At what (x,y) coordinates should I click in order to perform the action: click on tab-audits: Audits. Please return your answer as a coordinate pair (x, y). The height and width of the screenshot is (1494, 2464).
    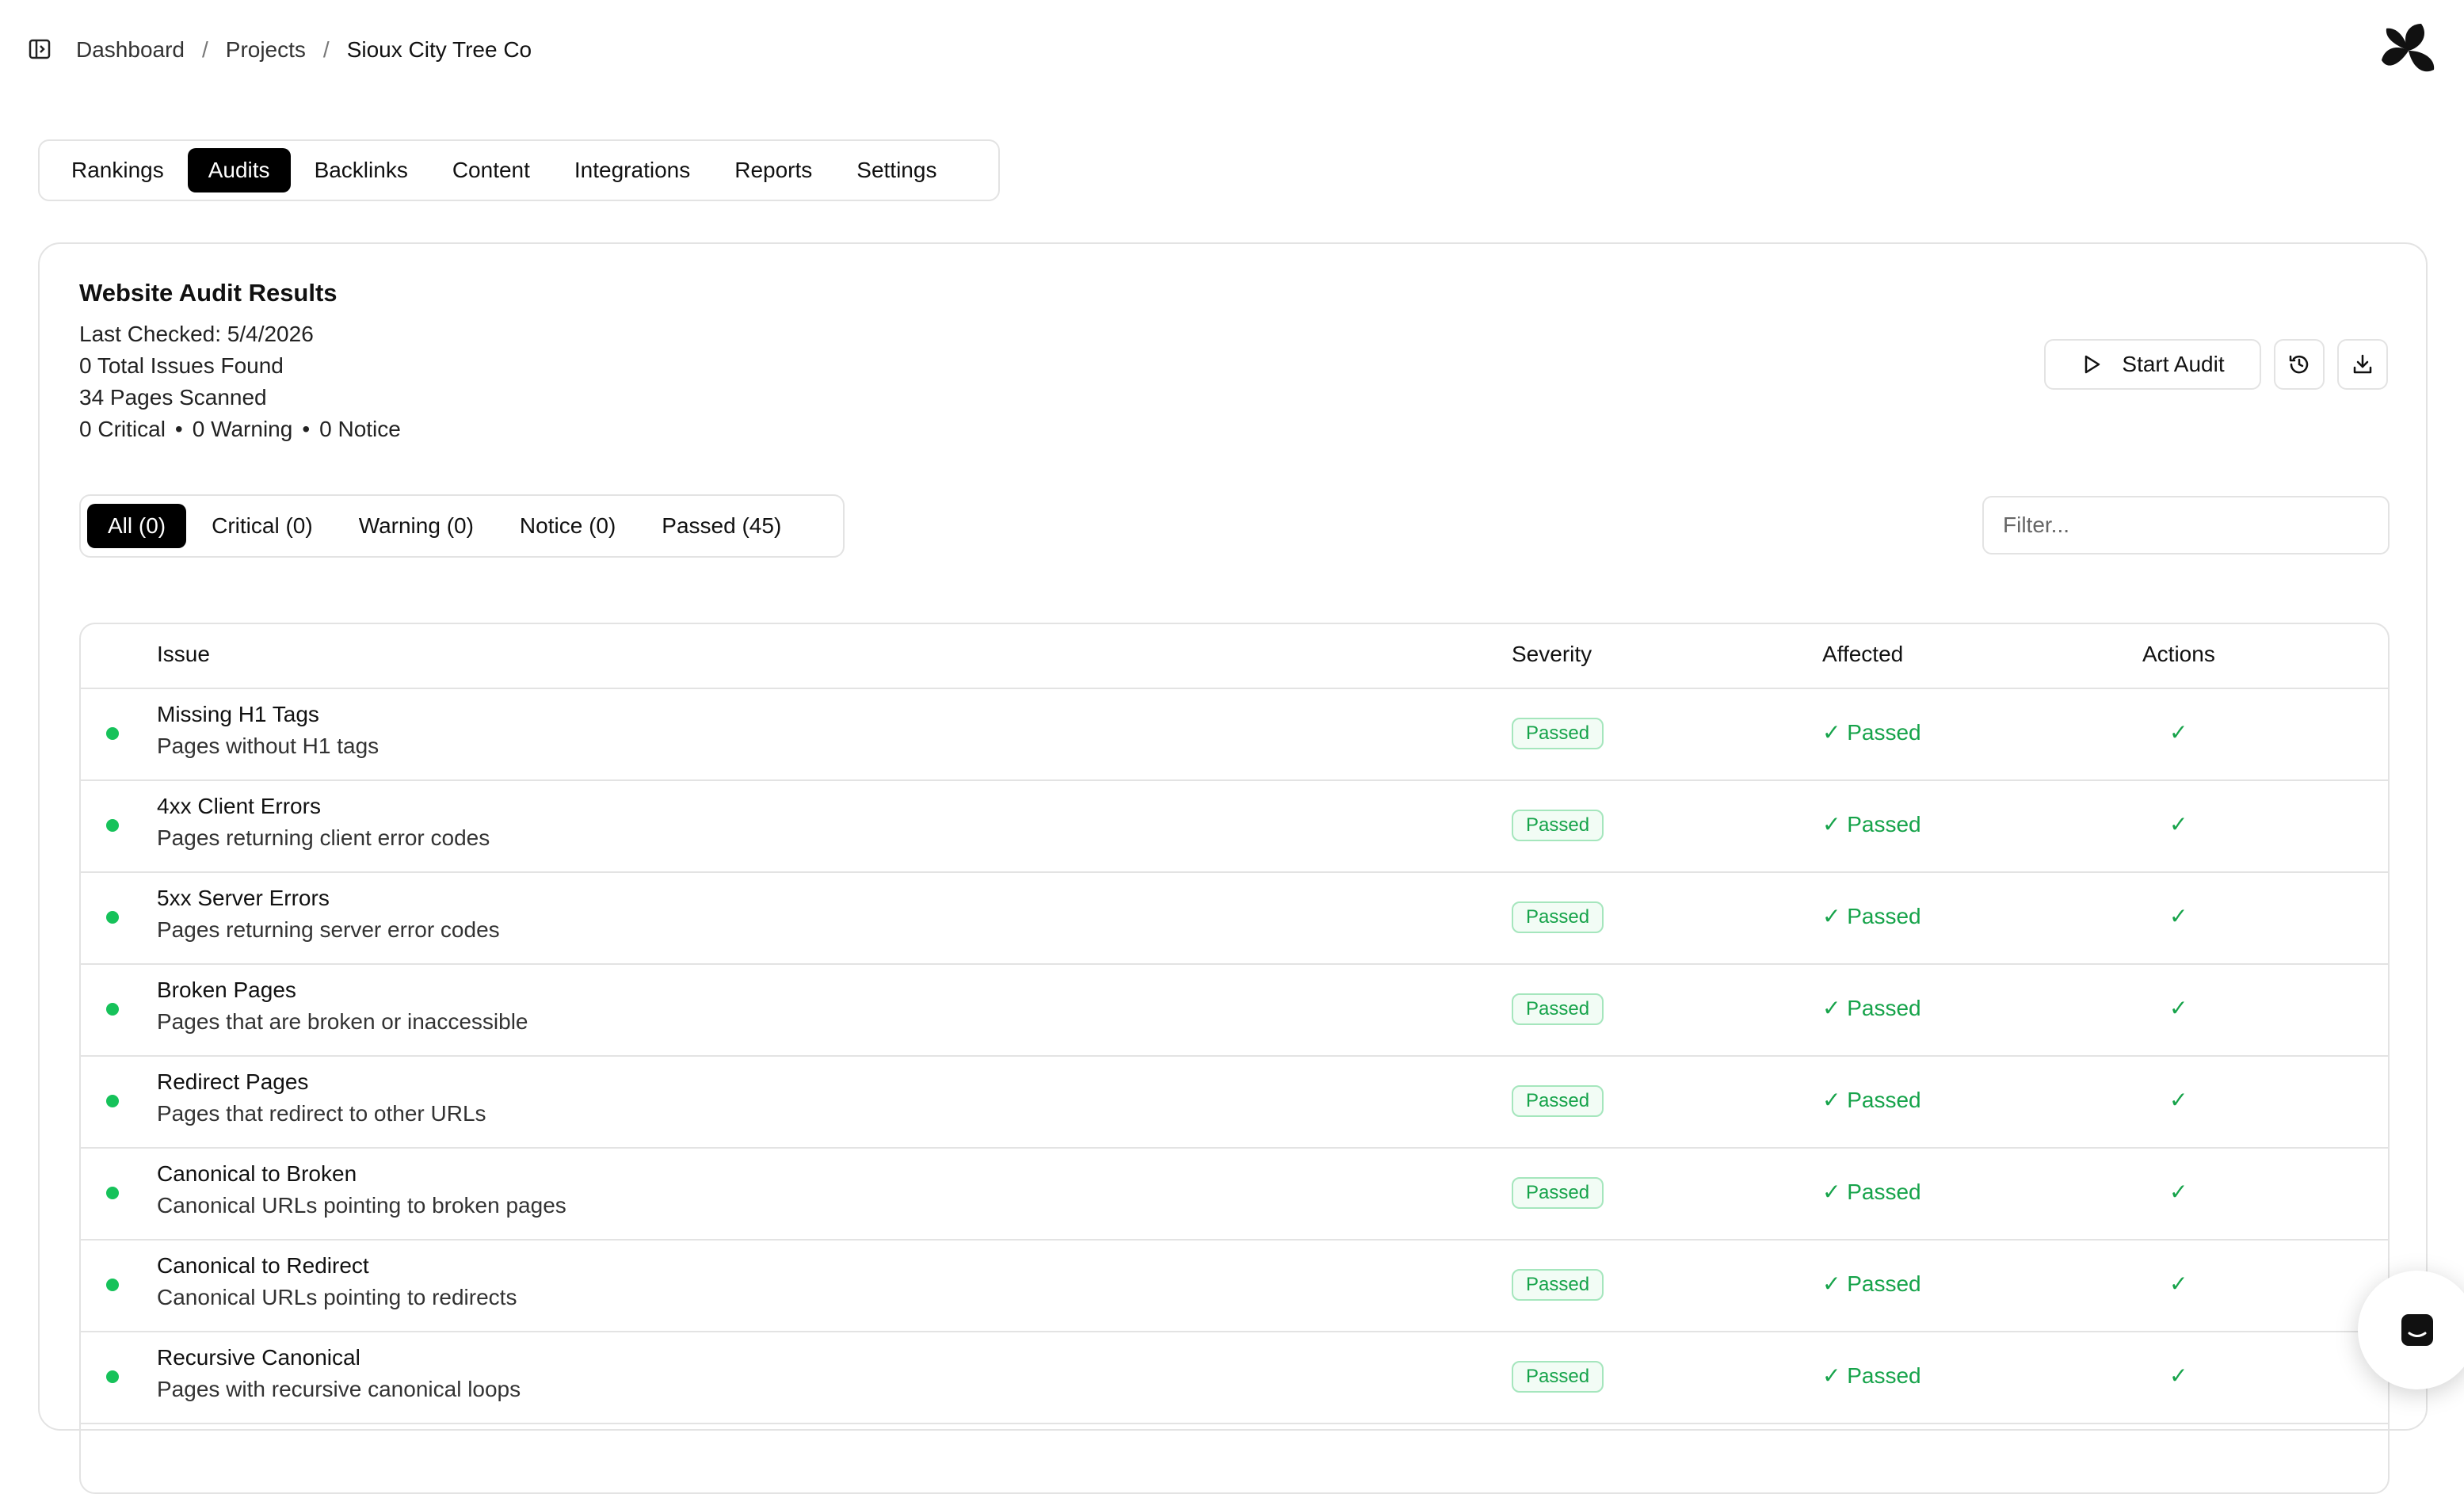
    Looking at the image, I should click on (239, 170).